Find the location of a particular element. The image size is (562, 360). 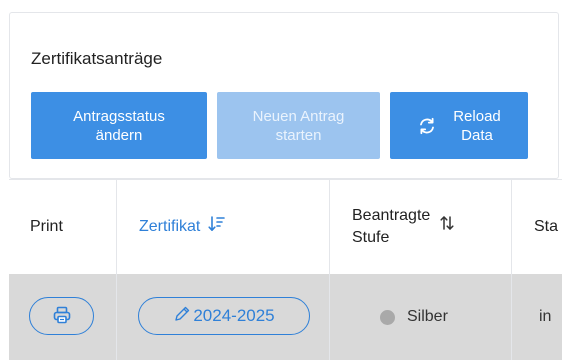

silver-dot-icon is located at coordinates (387, 317).